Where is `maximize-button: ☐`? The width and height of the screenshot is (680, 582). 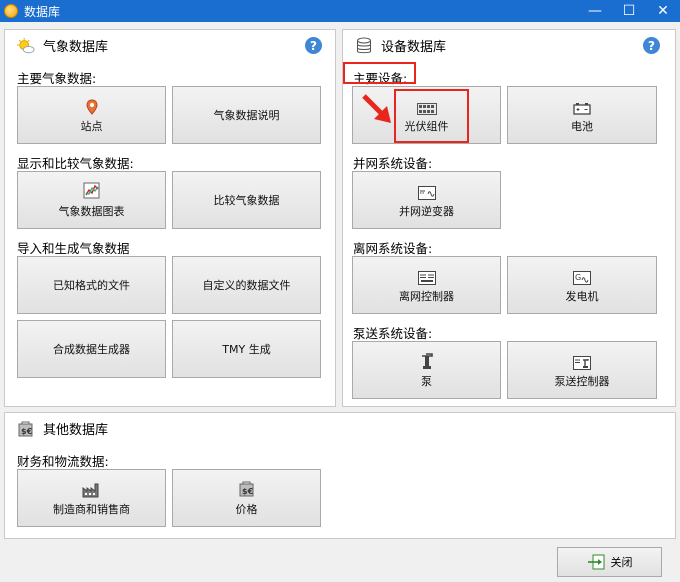 maximize-button: ☐ is located at coordinates (629, 11).